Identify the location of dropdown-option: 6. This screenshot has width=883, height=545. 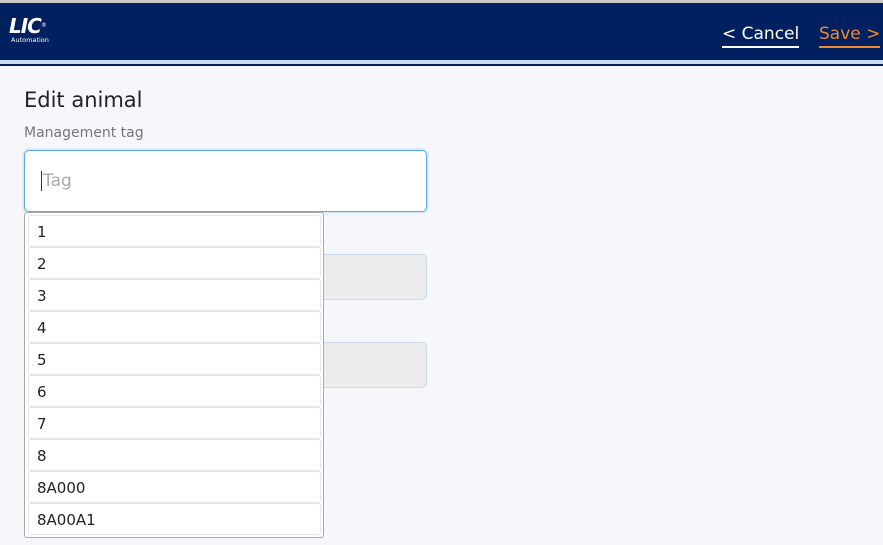
(174, 391).